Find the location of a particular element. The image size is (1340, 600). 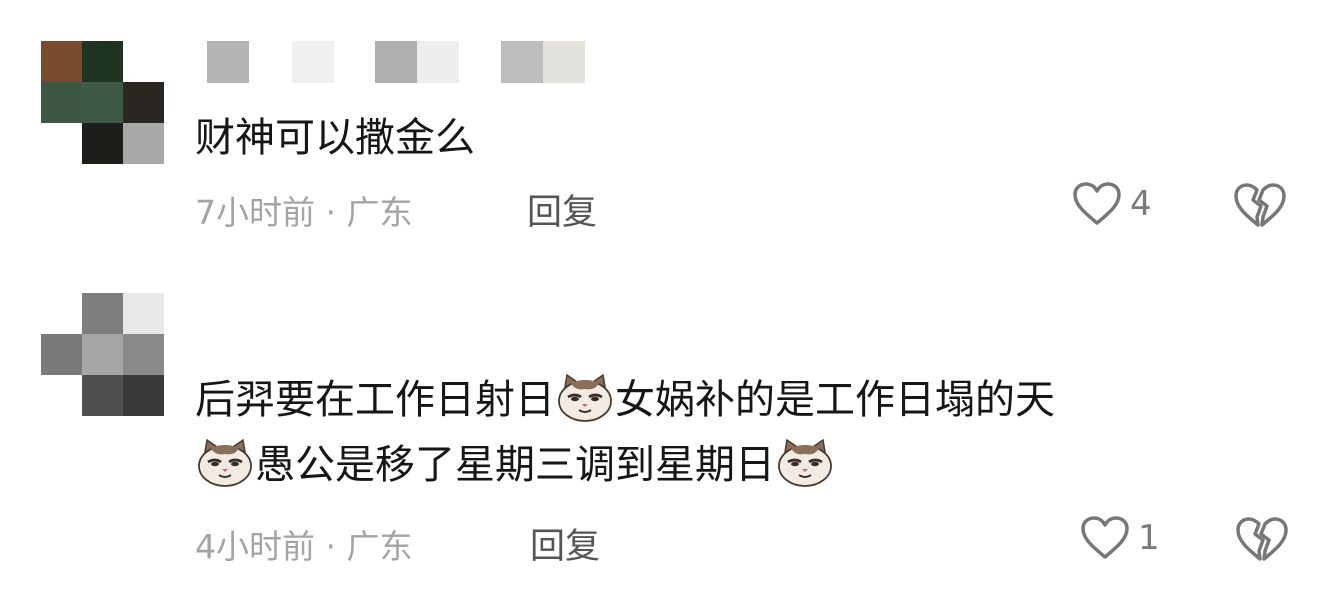

comment-text-line-1: 后羿要在工作日射日 女娲补的是工作日塌的天 is located at coordinates (625, 400).